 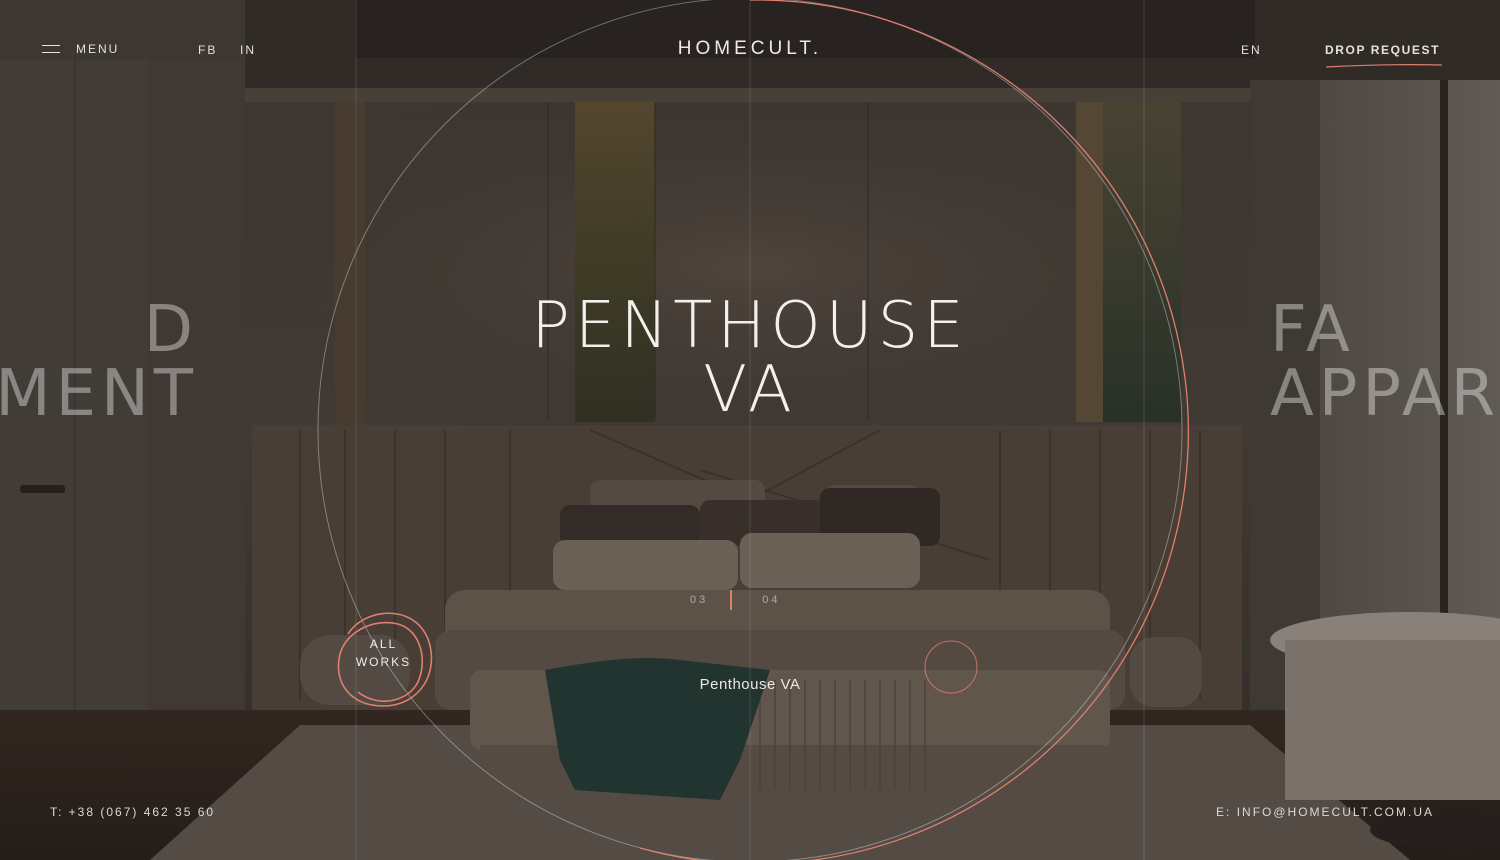 What do you see at coordinates (735, 600) in the screenshot?
I see `slide-counter: 03 04` at bounding box center [735, 600].